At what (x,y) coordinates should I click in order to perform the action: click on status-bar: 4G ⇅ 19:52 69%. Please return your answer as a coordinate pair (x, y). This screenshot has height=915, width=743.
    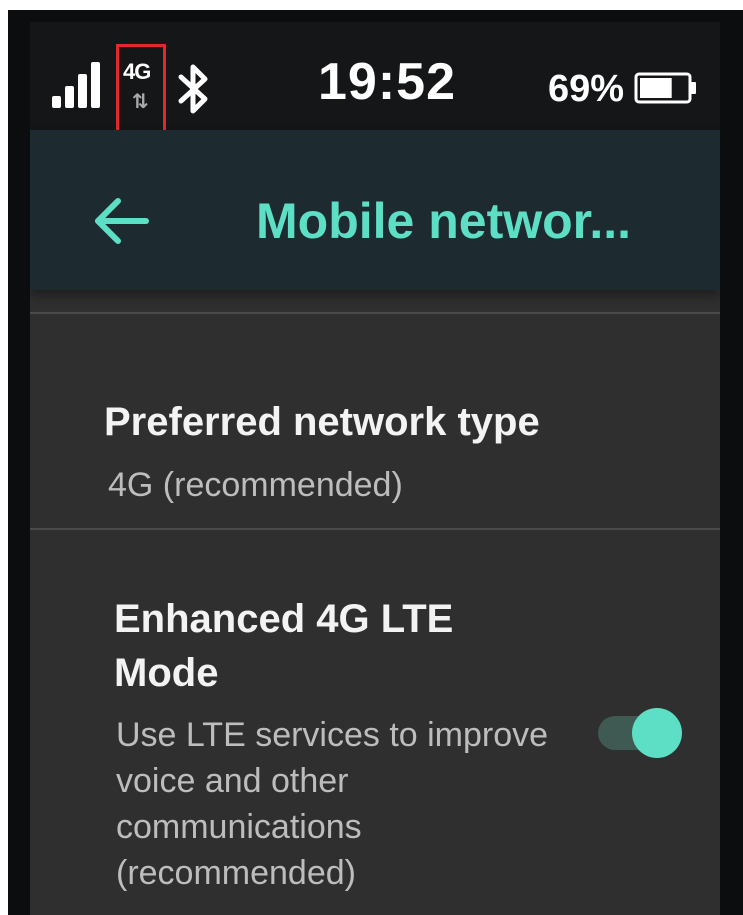
    Looking at the image, I should click on (375, 79).